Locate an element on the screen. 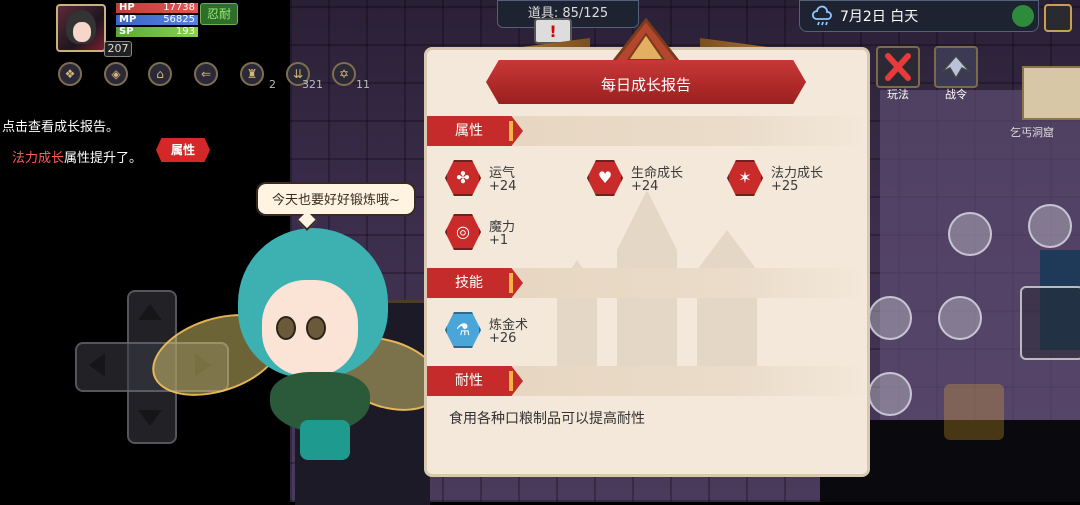 The image size is (1080, 505). battle-pass-label: 战令 is located at coordinates (956, 94).